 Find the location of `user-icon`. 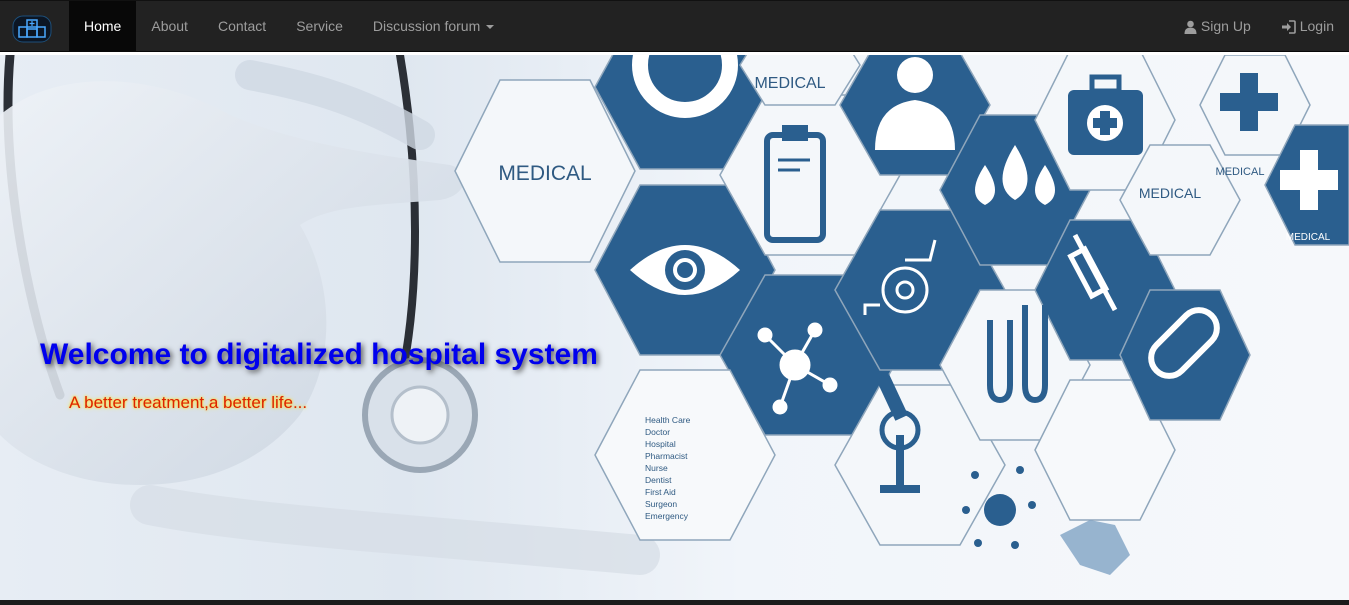

user-icon is located at coordinates (1190, 27).